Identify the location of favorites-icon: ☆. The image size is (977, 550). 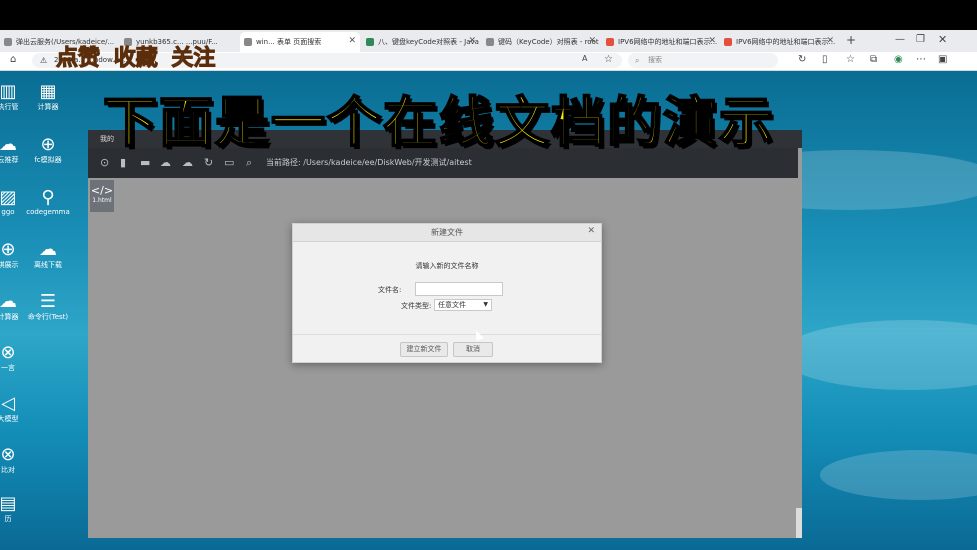
(850, 59).